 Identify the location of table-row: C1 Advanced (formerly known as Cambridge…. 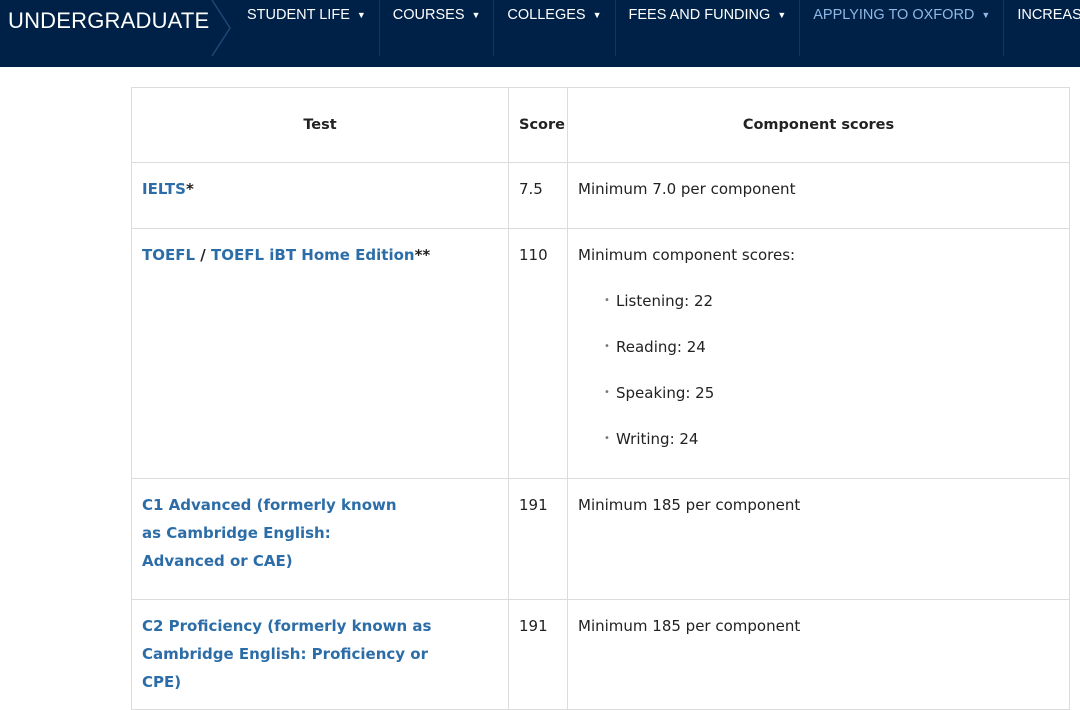
(600, 539).